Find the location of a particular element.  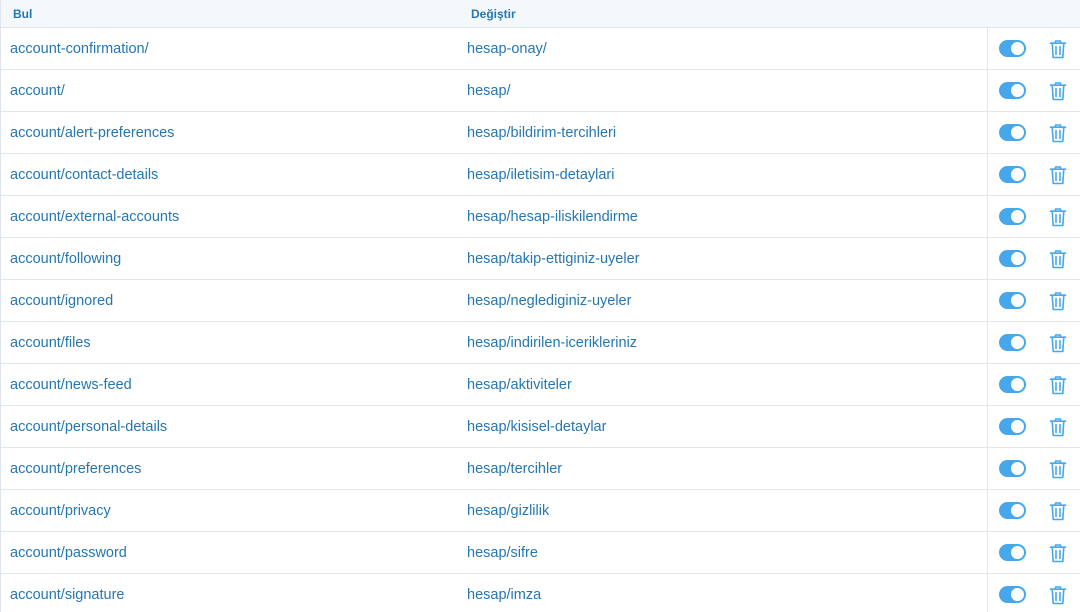

table-row: account/privacy hesap/gizlilik is located at coordinates (540, 511).